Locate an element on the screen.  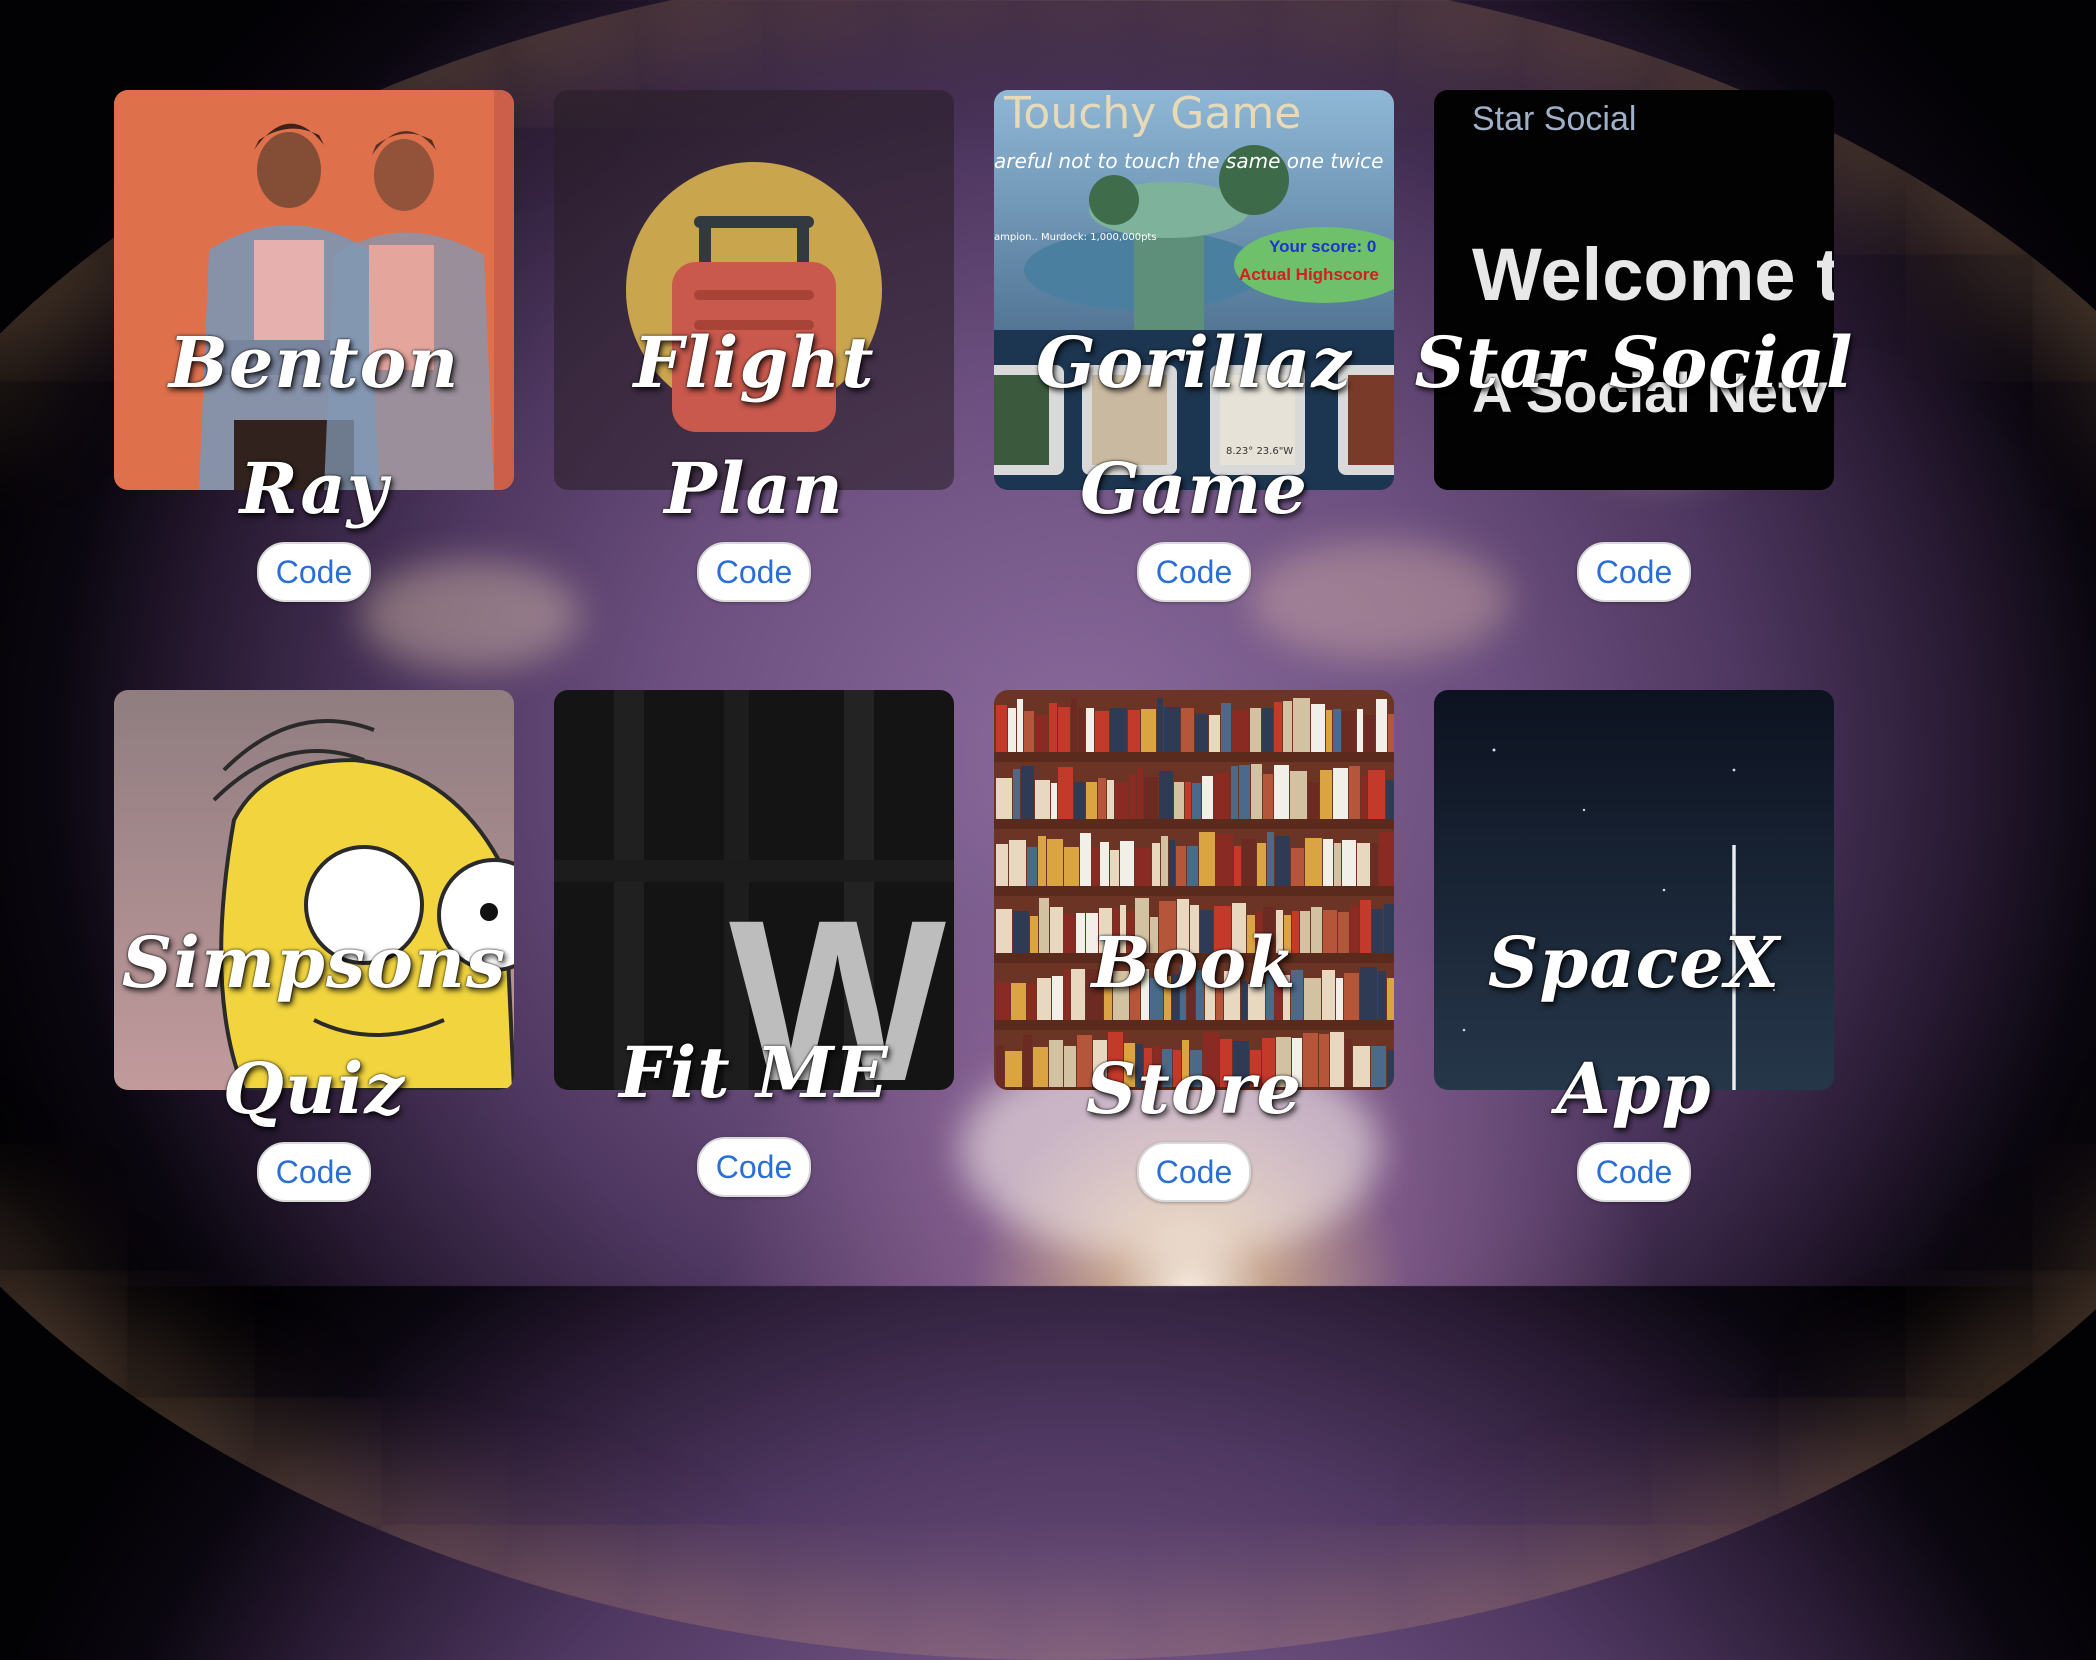
project-card-simpsons-quiz: Simpsons Quiz Code is located at coordinates (314, 990).